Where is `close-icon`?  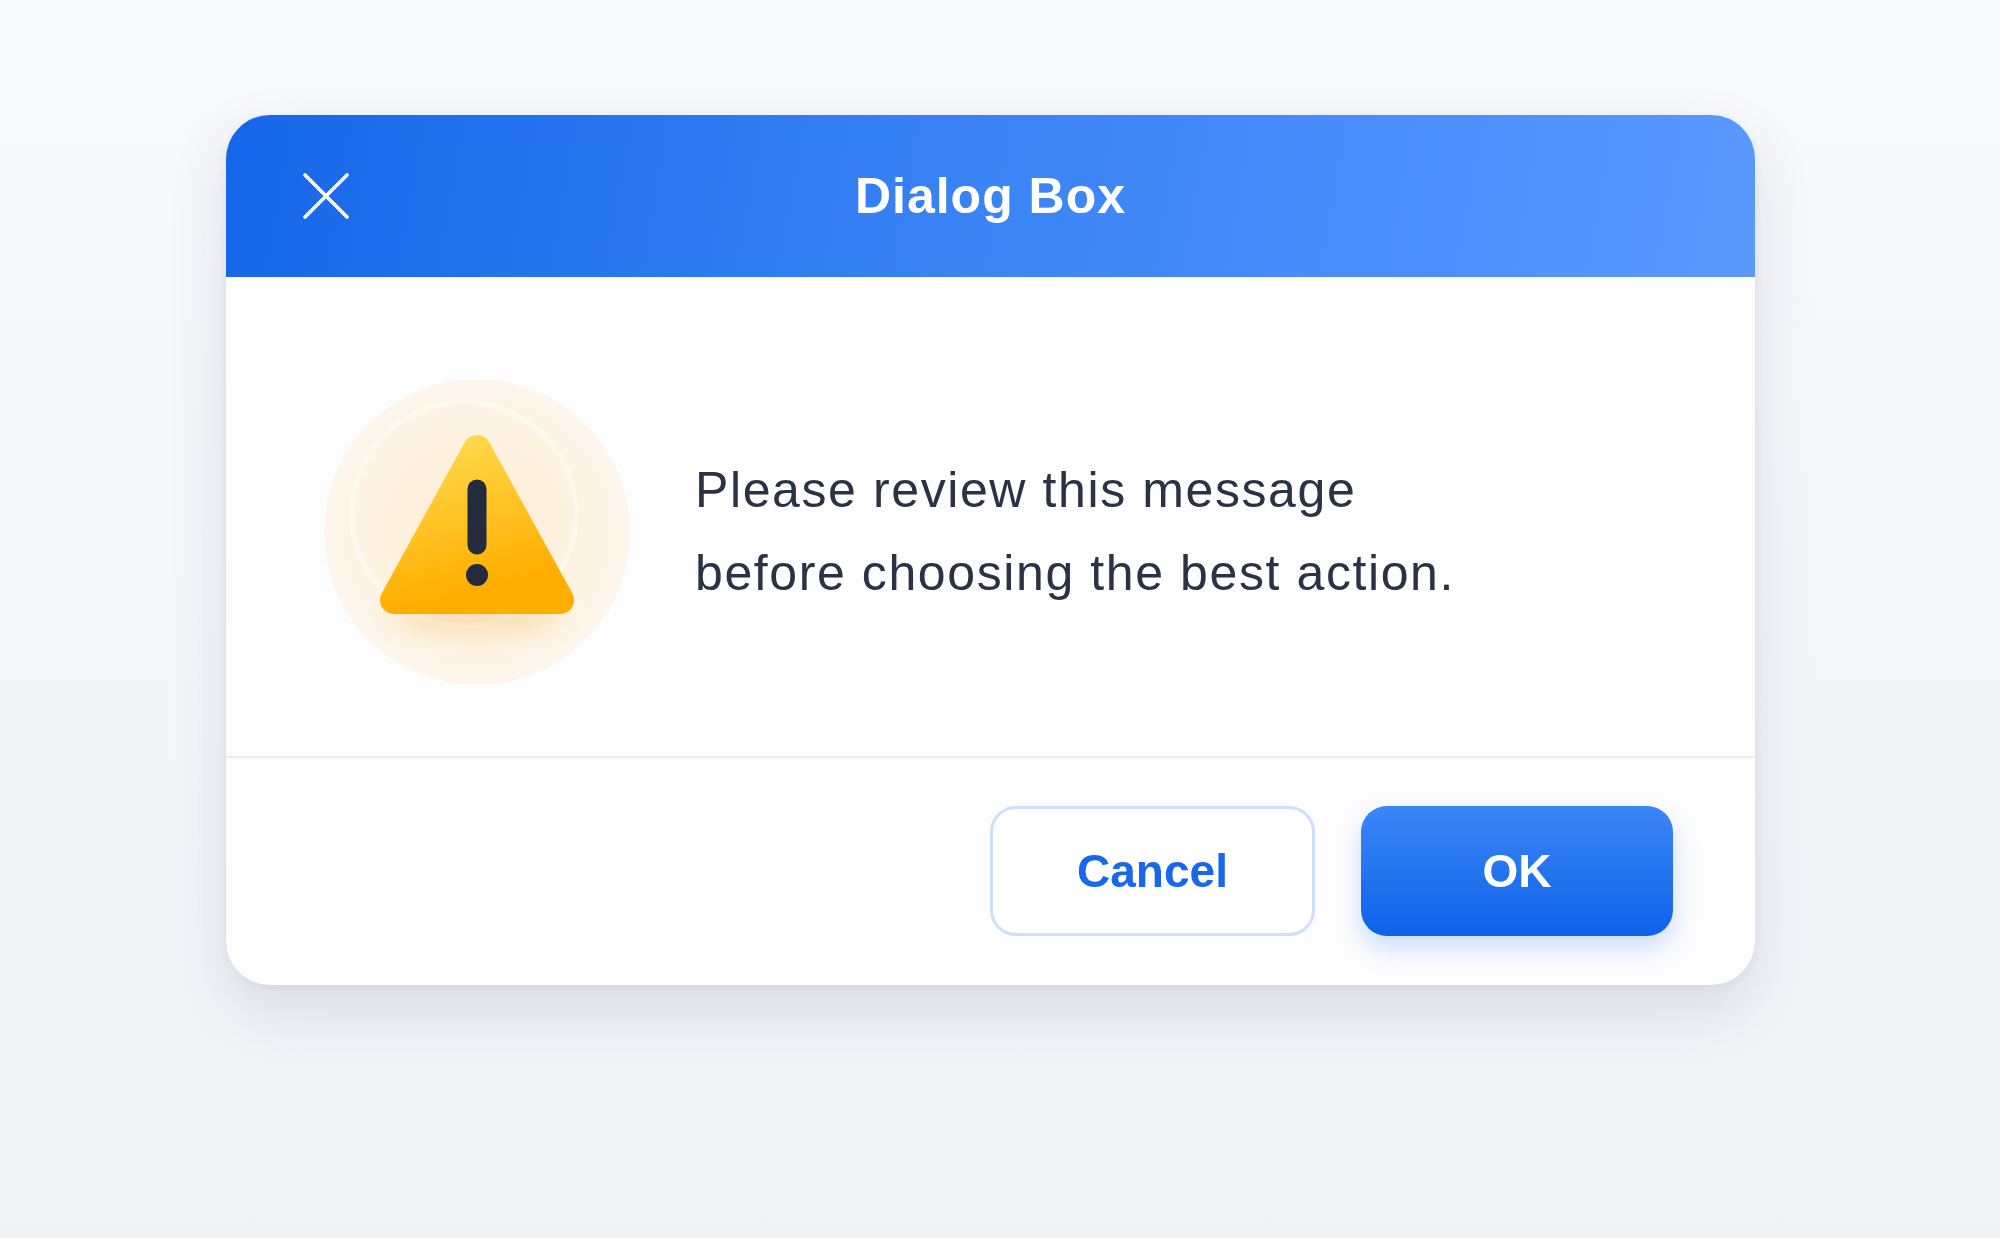
close-icon is located at coordinates (326, 196).